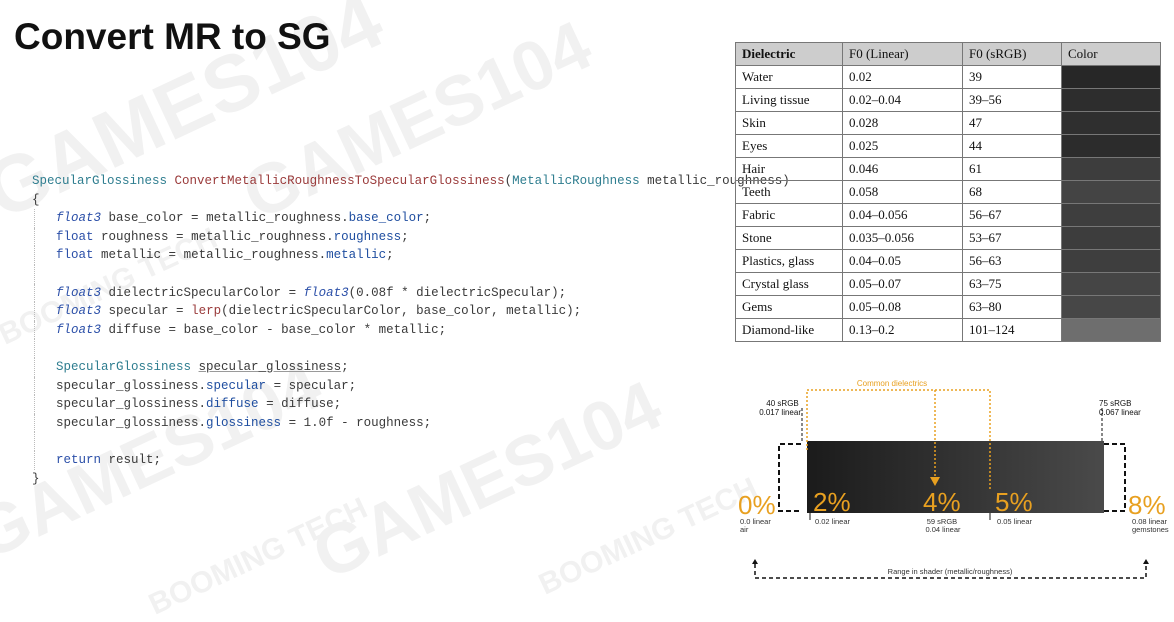  I want to click on table-row: Stone 0.035–0.056 53–67, so click(948, 238).